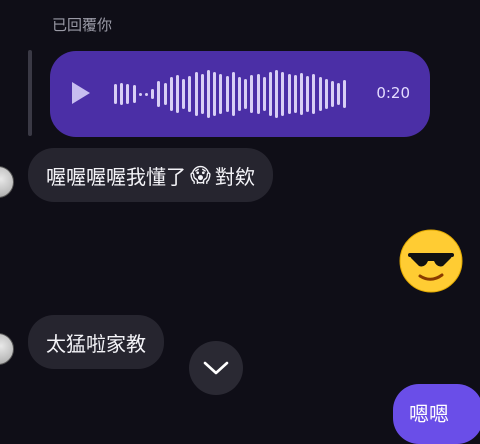 This screenshot has height=444, width=480. I want to click on voice-duration: 0:20, so click(393, 93).